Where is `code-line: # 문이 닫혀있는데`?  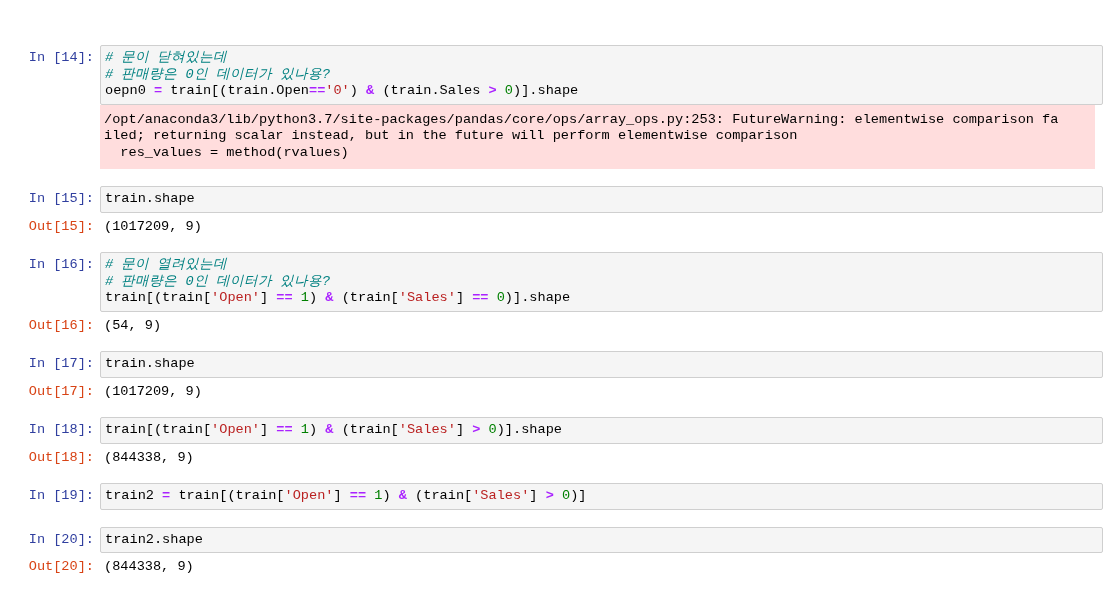
code-line: # 문이 닫혀있는데 is located at coordinates (167, 58).